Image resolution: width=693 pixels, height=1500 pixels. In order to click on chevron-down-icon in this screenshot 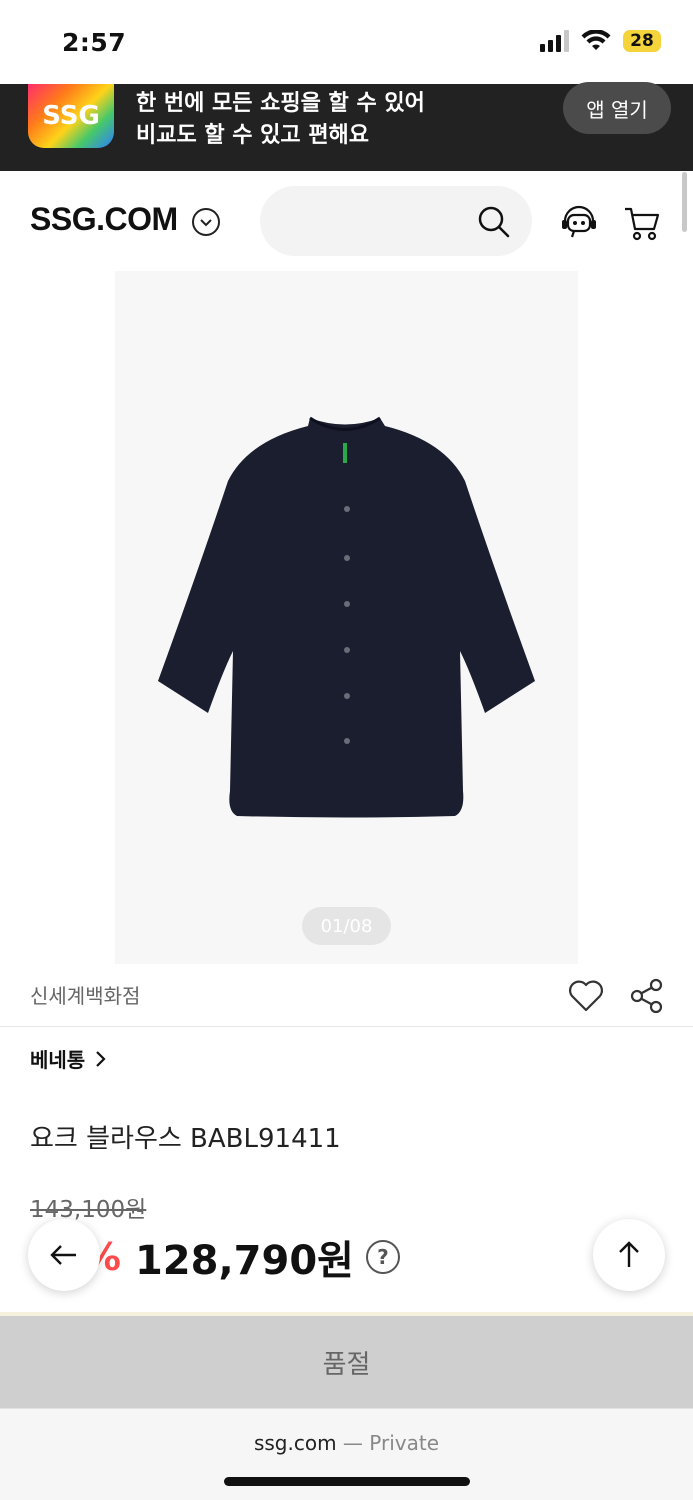, I will do `click(206, 222)`.